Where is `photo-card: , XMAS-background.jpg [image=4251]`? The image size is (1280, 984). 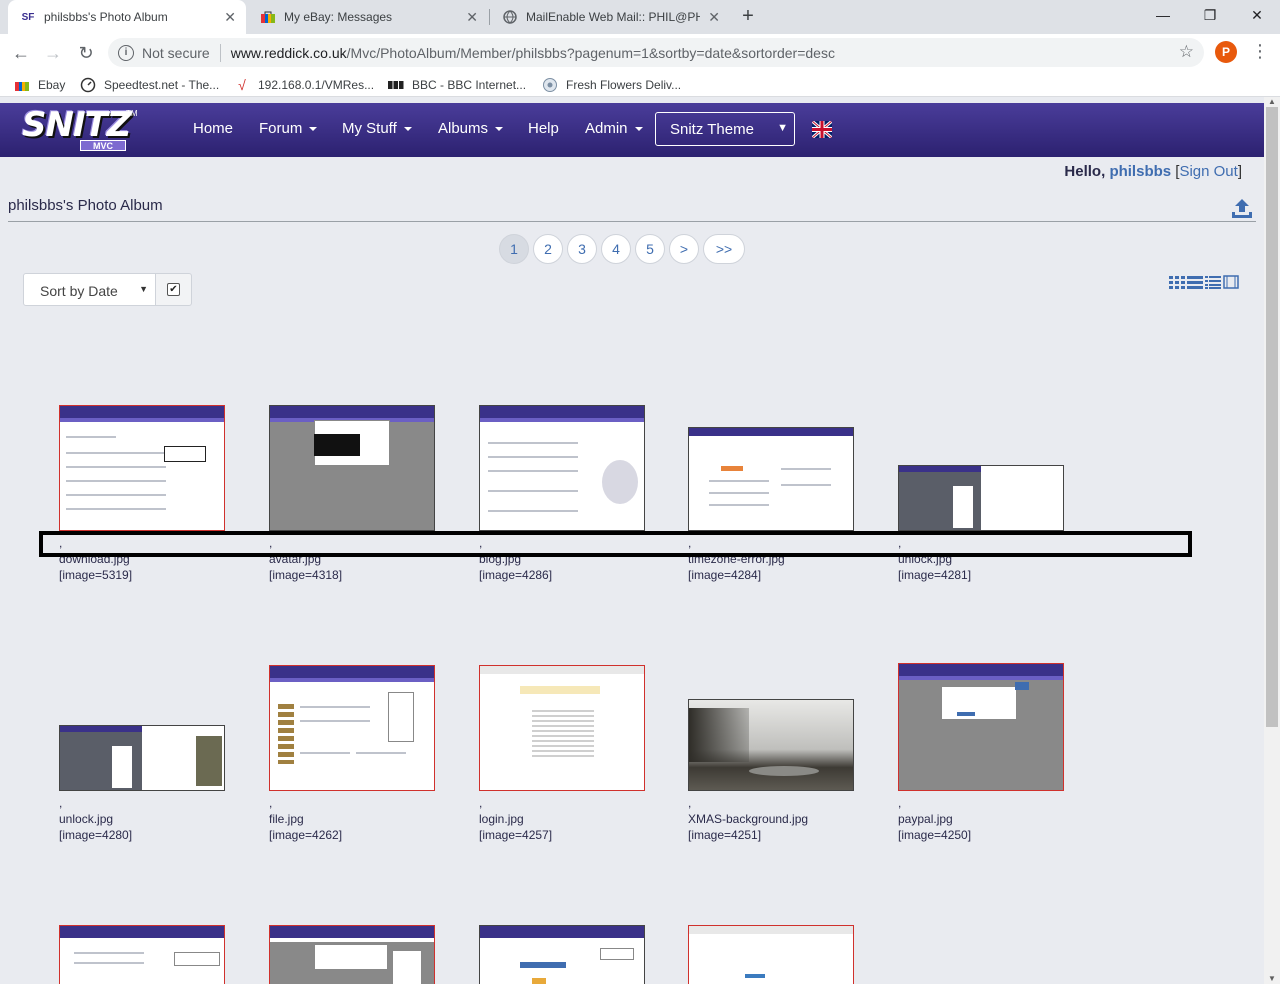
photo-card: , XMAS-background.jpg [image=4251] is located at coordinates (771, 755).